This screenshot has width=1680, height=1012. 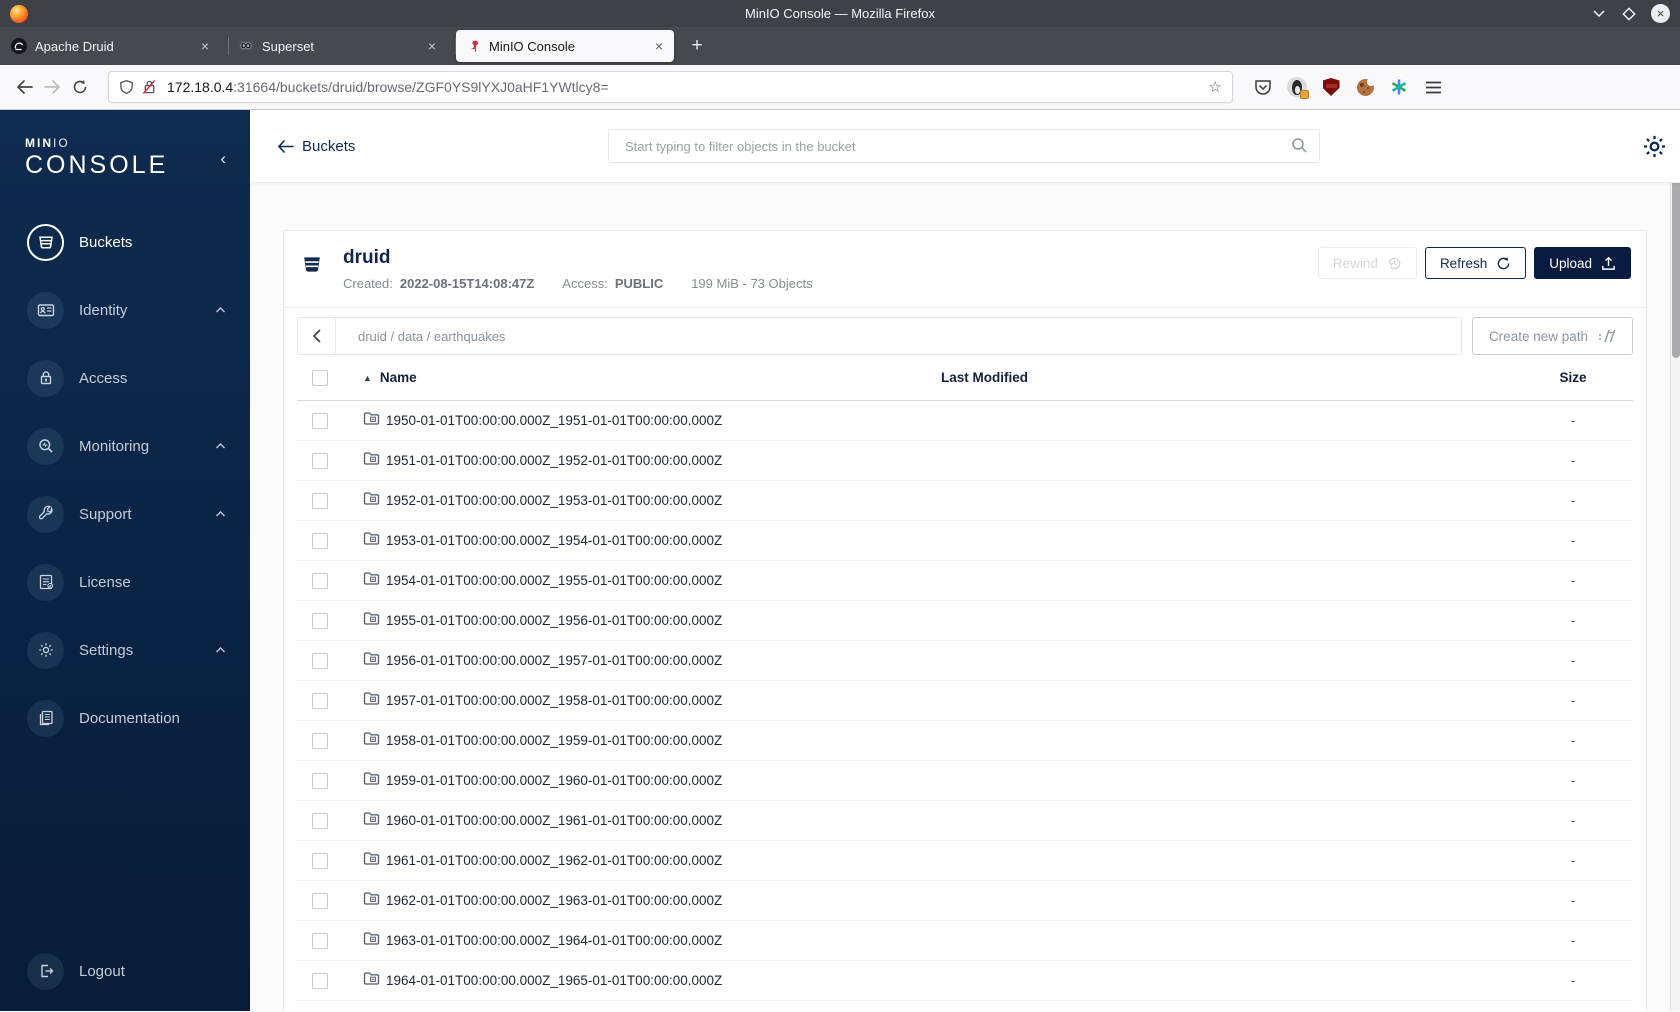 What do you see at coordinates (1599, 14) in the screenshot?
I see `window-minimize-button` at bounding box center [1599, 14].